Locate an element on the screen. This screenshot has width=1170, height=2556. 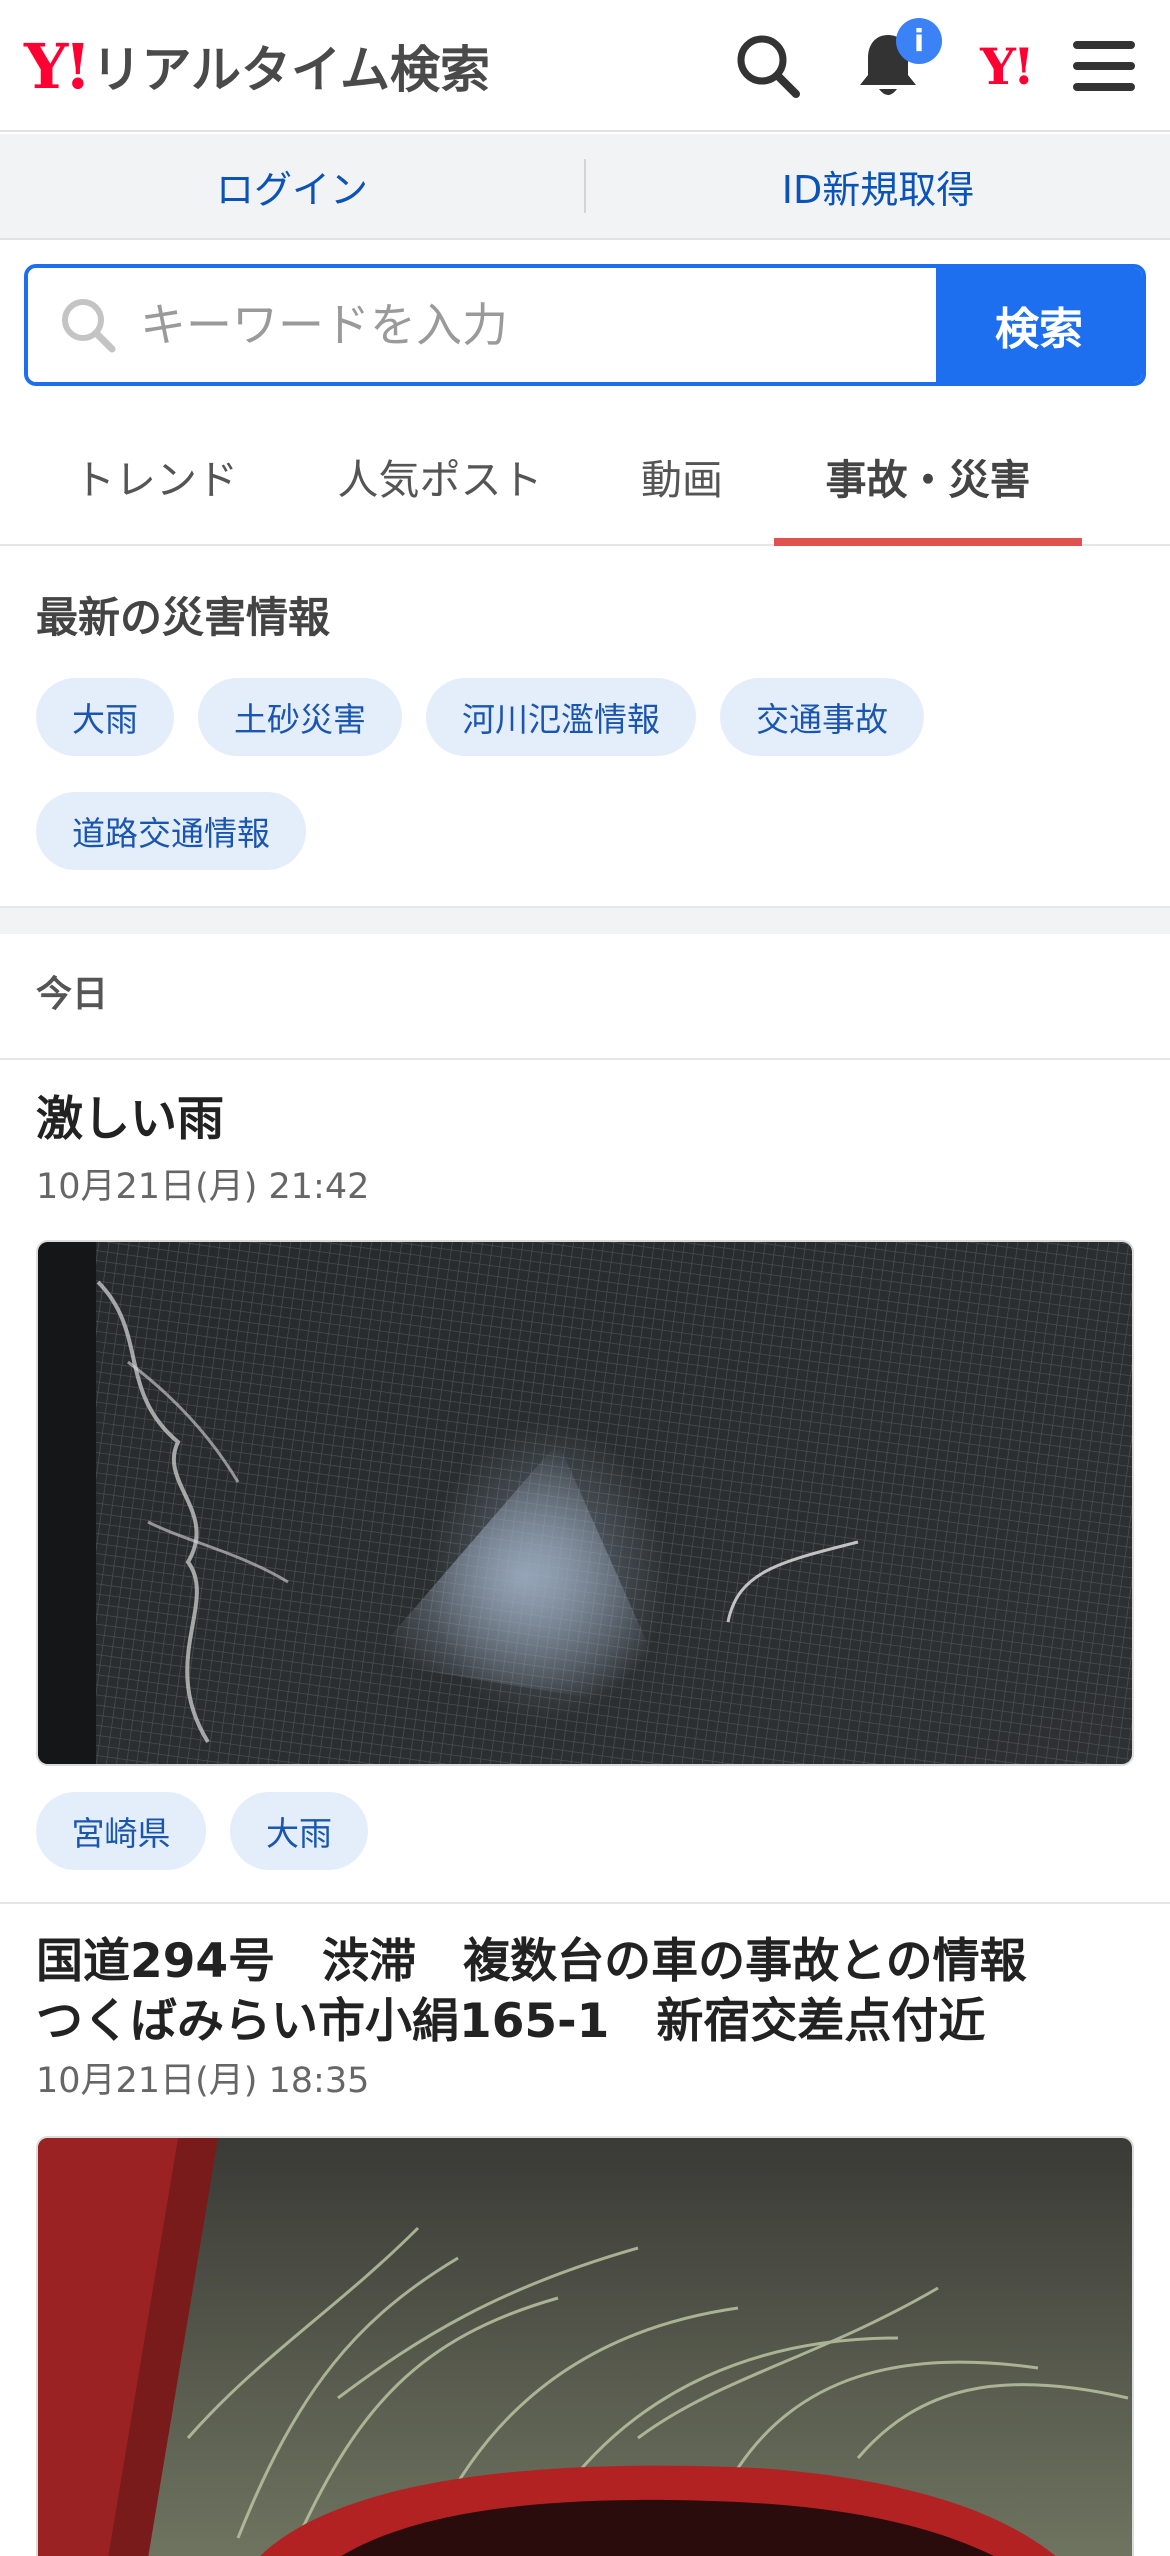
login-link: ログイン is located at coordinates (292, 186).